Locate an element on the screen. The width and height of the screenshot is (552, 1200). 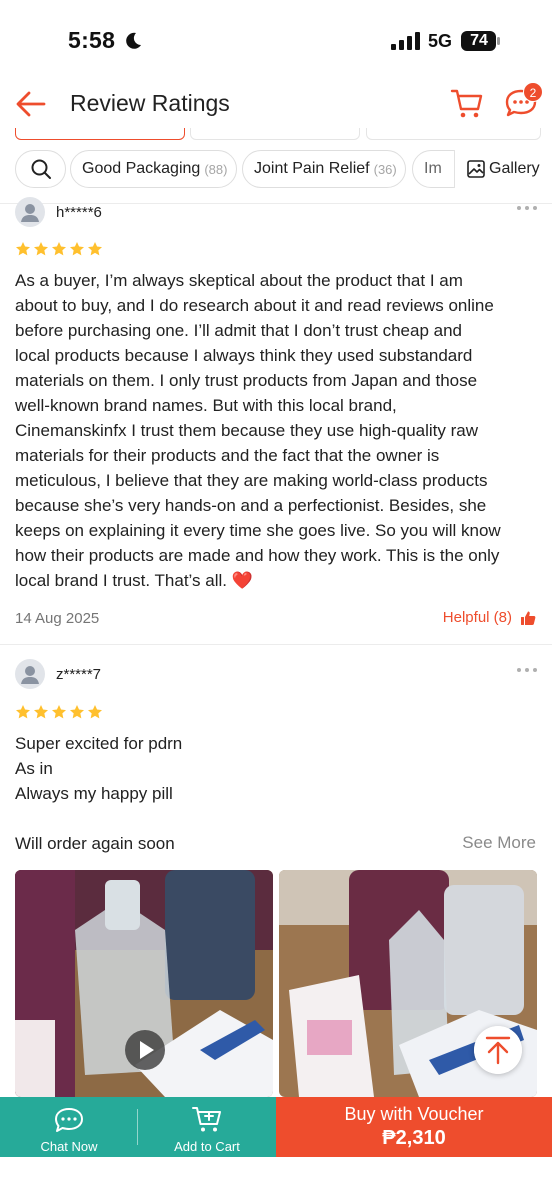
chat-icon is located at coordinates (69, 1120).